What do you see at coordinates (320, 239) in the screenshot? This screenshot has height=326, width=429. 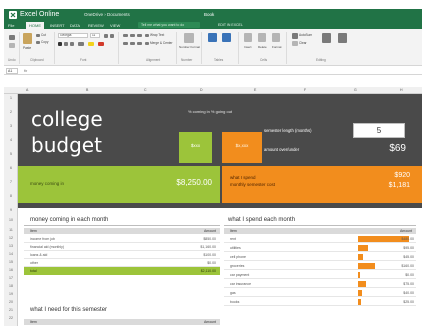 I see `table-row: rent $480.00` at bounding box center [320, 239].